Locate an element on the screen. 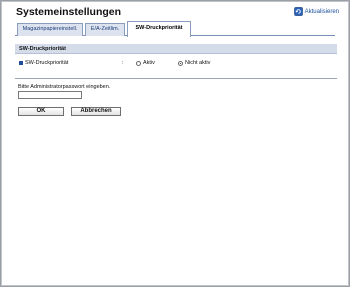 The height and width of the screenshot is (287, 350). radio-active: Aktiv is located at coordinates (145, 63).